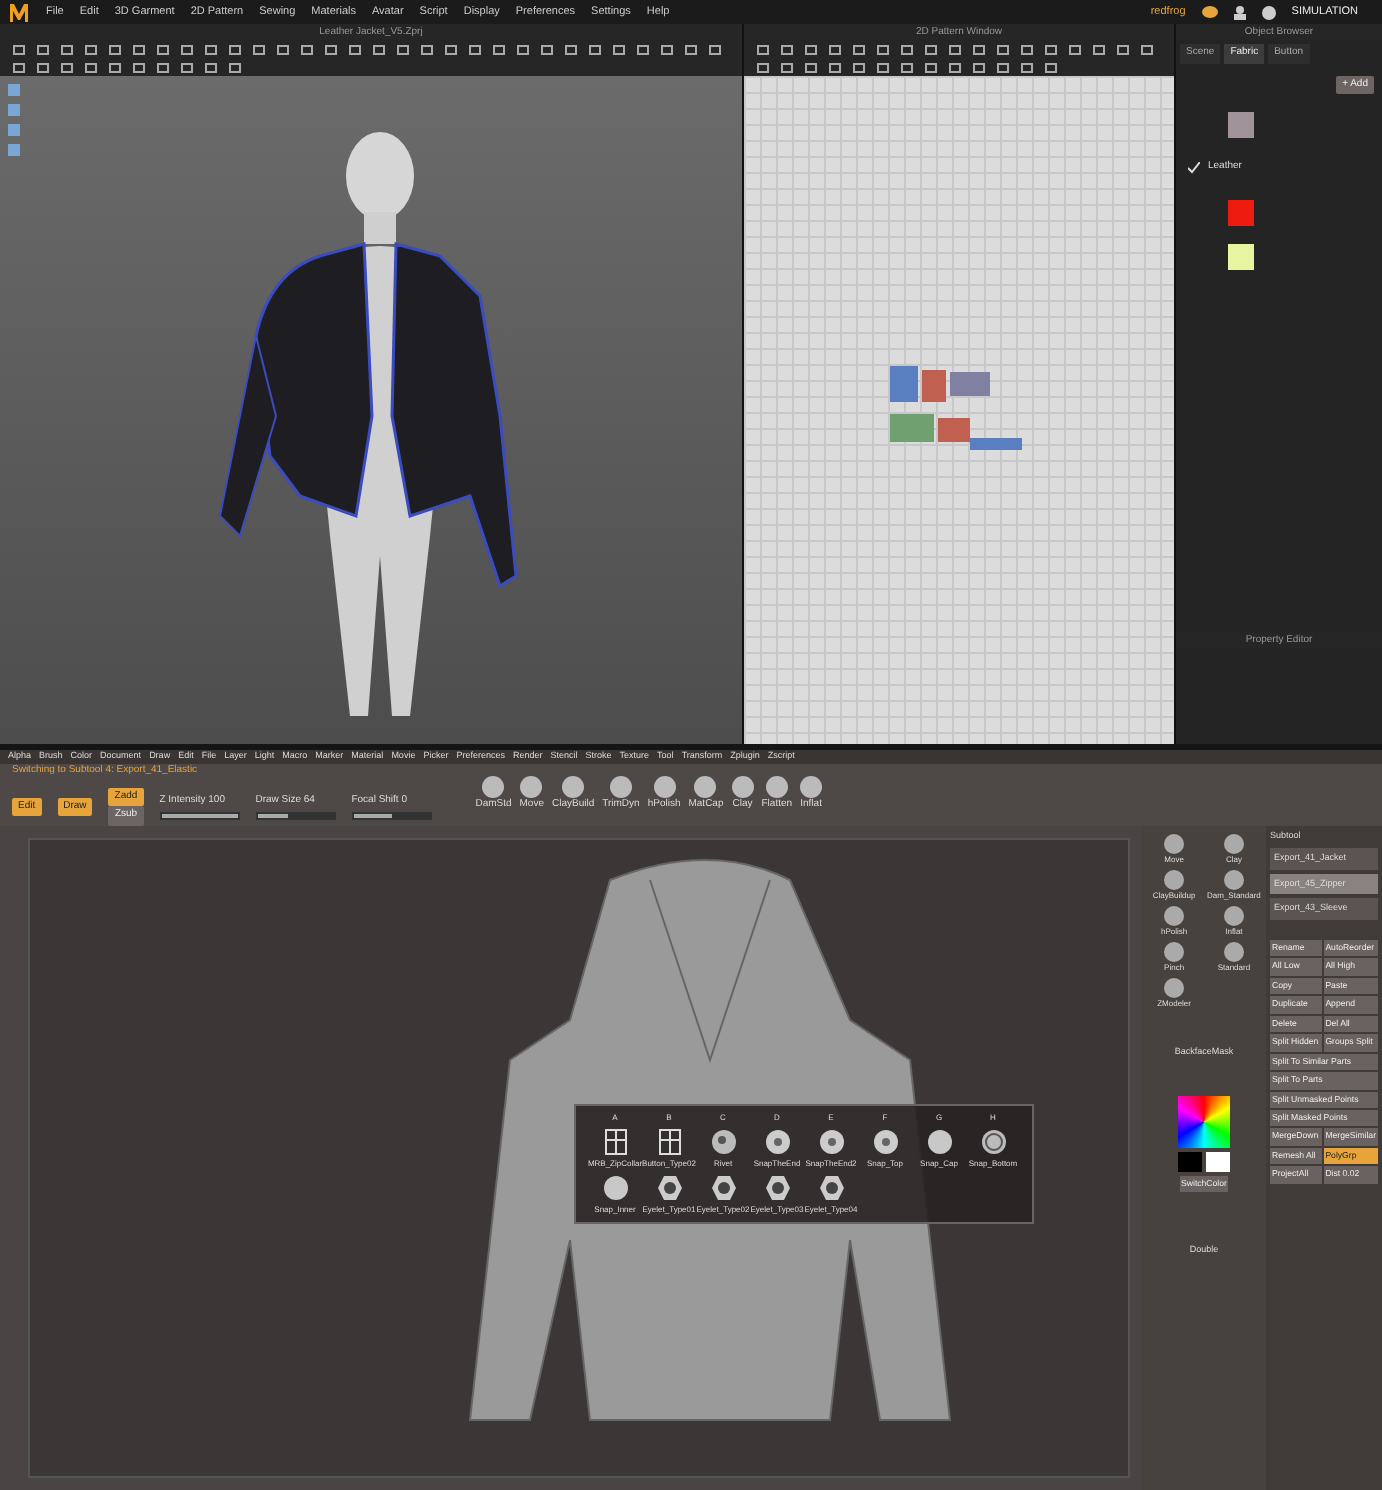 Image resolution: width=1382 pixels, height=1490 pixels. Describe the element at coordinates (19, 12) in the screenshot. I see `app-logo` at that location.